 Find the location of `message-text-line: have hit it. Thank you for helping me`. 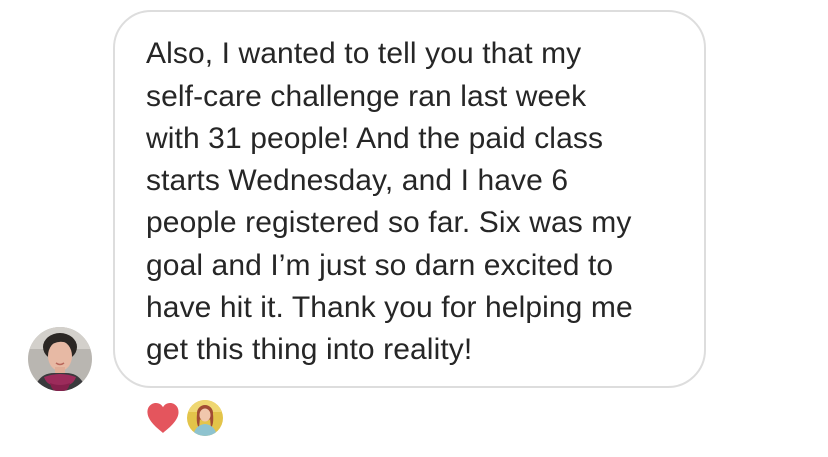

message-text-line: have hit it. Thank you for helping me is located at coordinates (389, 307).